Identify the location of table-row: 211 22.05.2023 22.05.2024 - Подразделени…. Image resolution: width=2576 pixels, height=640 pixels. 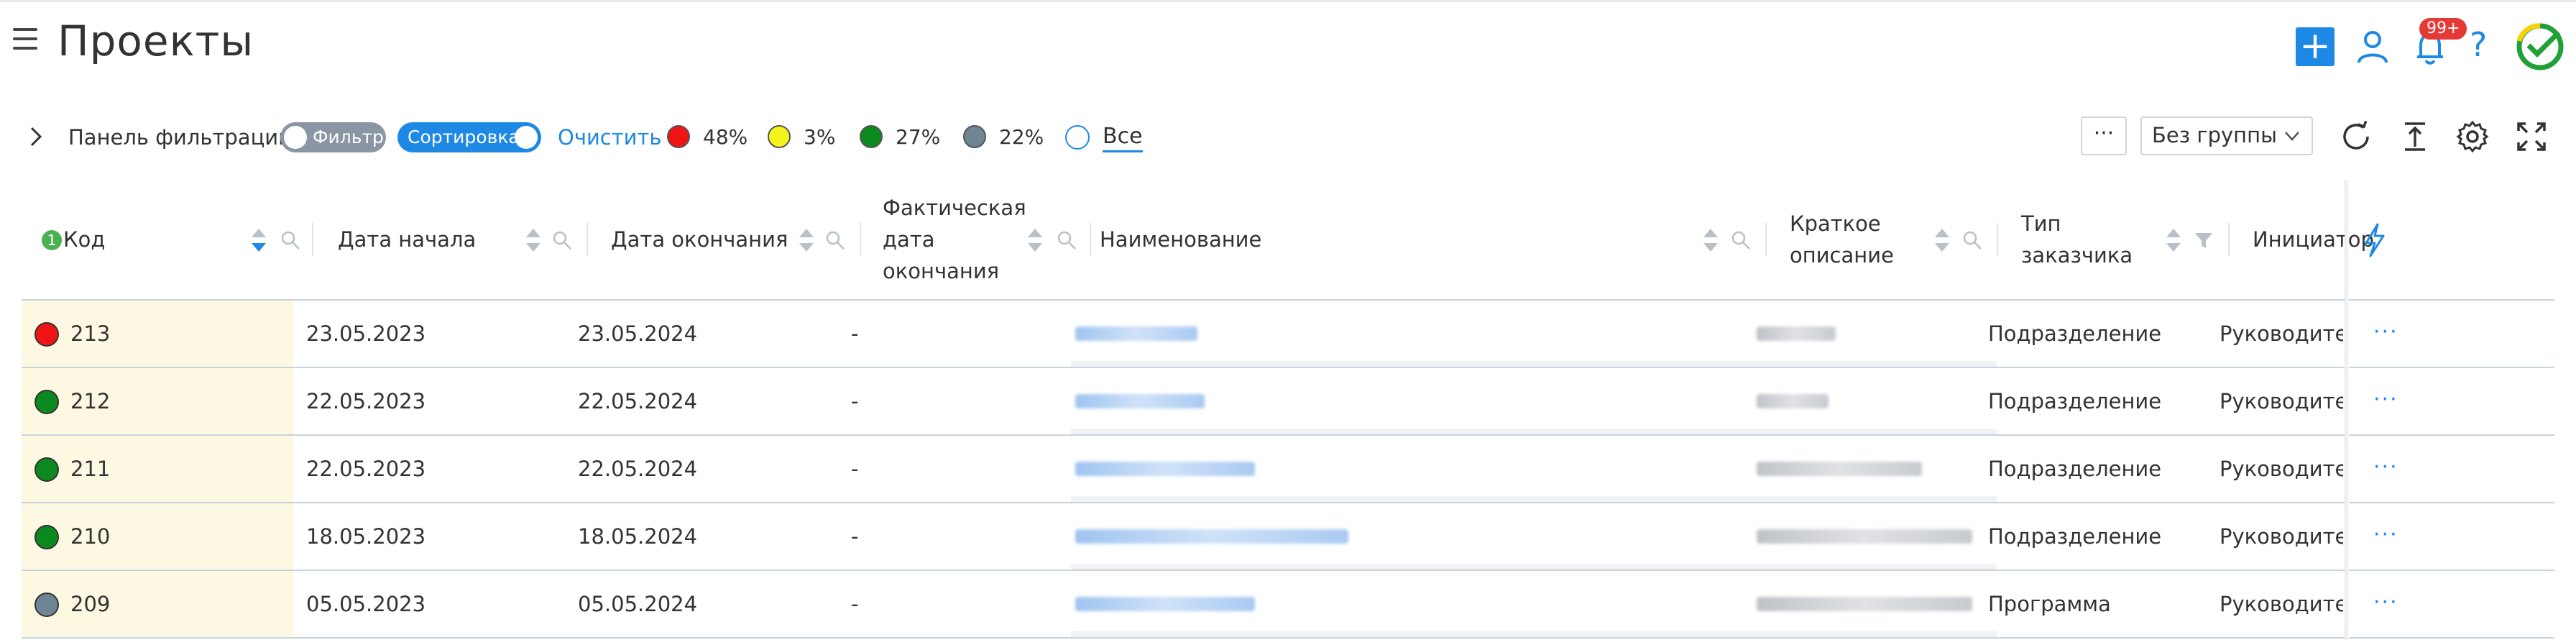
(1288, 469).